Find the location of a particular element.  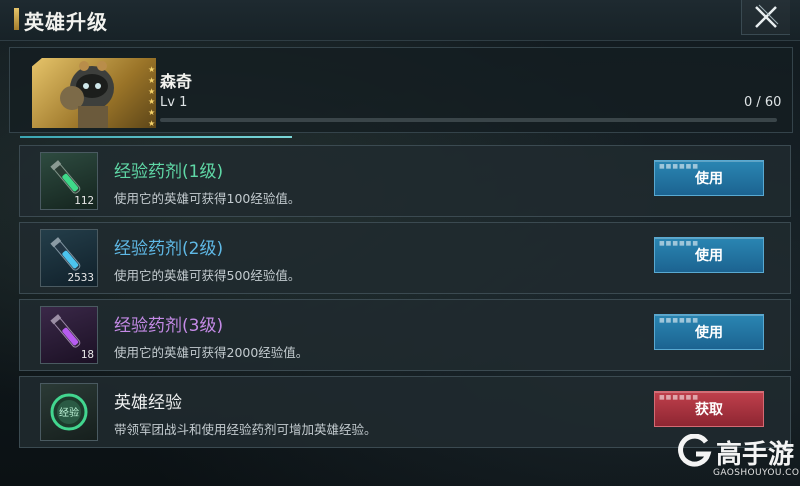

list-item: 2533 经验药剂(2级) 使用它的英雄可获得500经验值。 ■■■■■■ 使用 is located at coordinates (405, 258).